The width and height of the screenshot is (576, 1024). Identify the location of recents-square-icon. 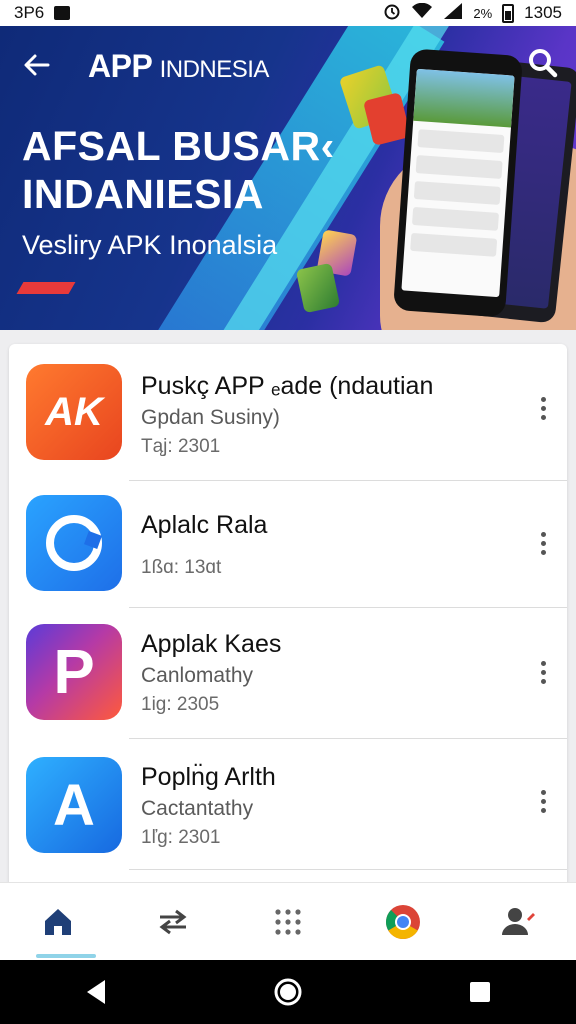
(480, 992).